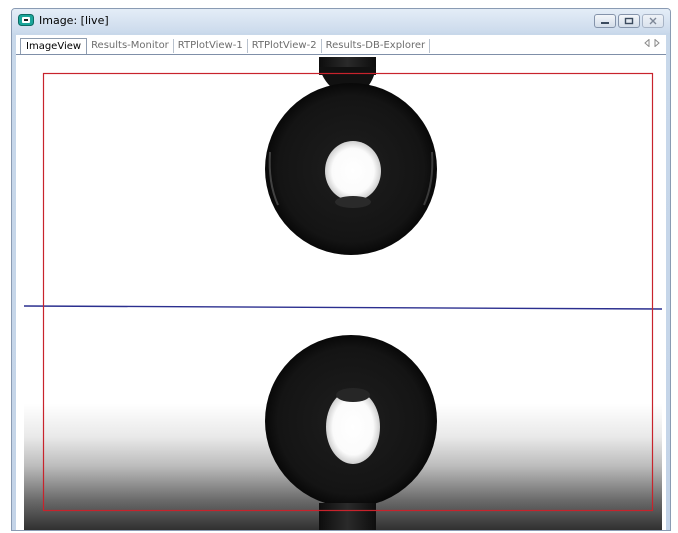  I want to click on minimize-button, so click(605, 21).